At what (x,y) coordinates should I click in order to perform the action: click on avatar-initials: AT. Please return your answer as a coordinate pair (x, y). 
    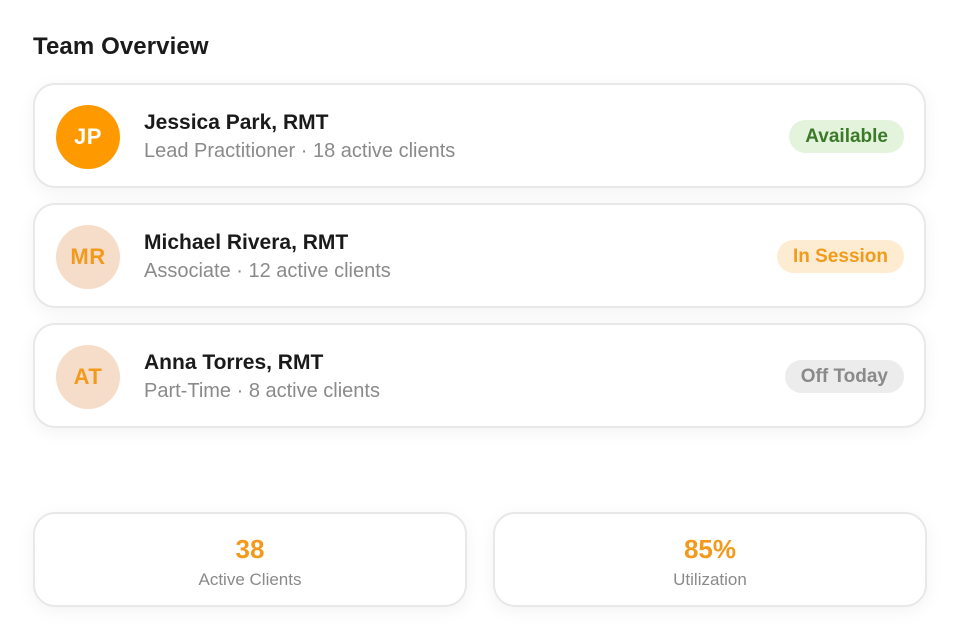
    Looking at the image, I should click on (88, 376).